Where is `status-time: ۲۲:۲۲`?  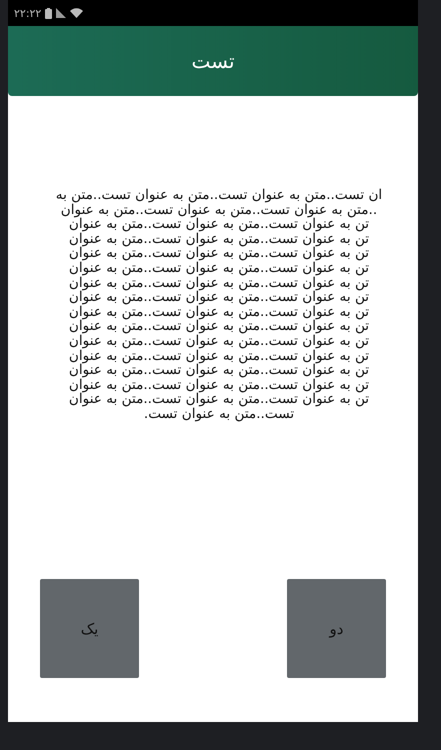 status-time: ۲۲:۲۲ is located at coordinates (28, 13).